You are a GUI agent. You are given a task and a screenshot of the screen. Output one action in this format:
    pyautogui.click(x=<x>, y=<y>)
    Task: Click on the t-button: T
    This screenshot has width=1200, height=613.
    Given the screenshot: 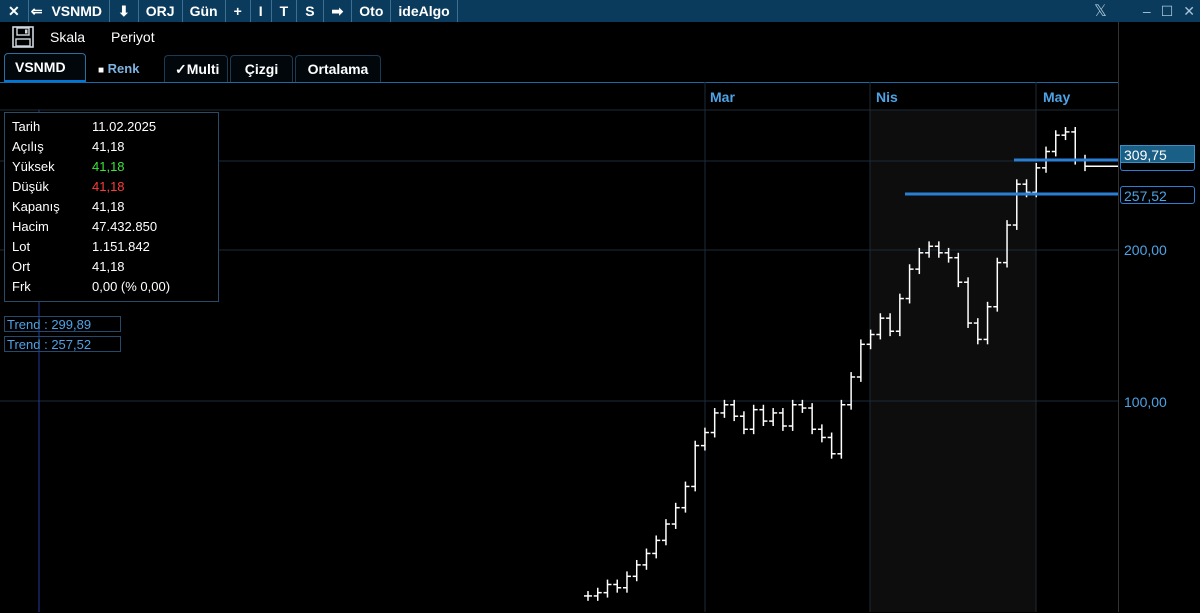 What is the action you would take?
    pyautogui.click(x=285, y=11)
    